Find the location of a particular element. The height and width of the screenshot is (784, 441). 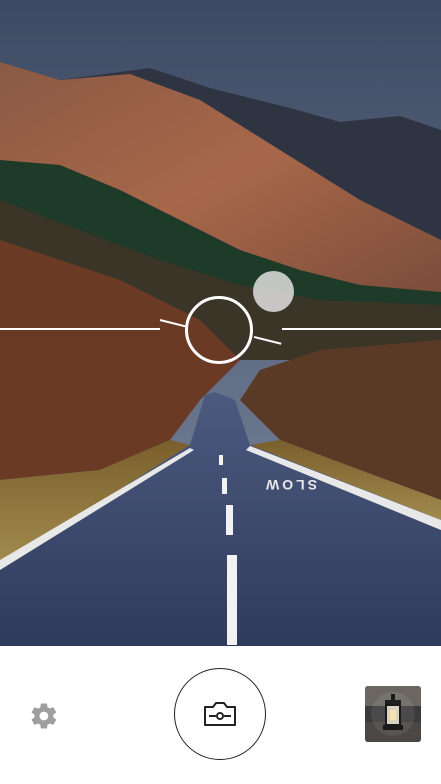

camera-icon is located at coordinates (220, 714).